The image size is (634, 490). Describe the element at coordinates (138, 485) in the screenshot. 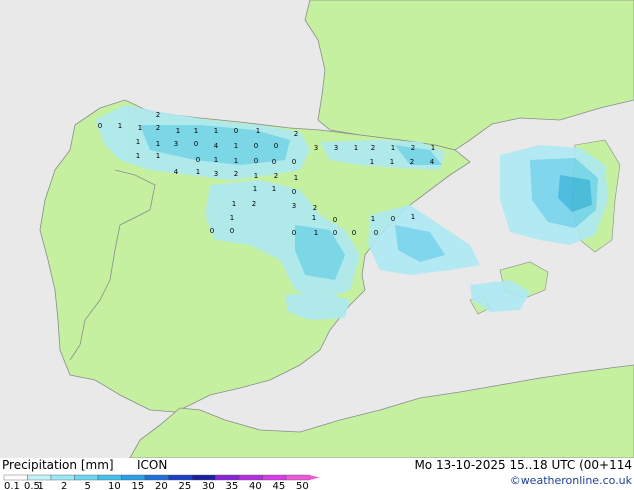

I see `scale-label: 15` at that location.